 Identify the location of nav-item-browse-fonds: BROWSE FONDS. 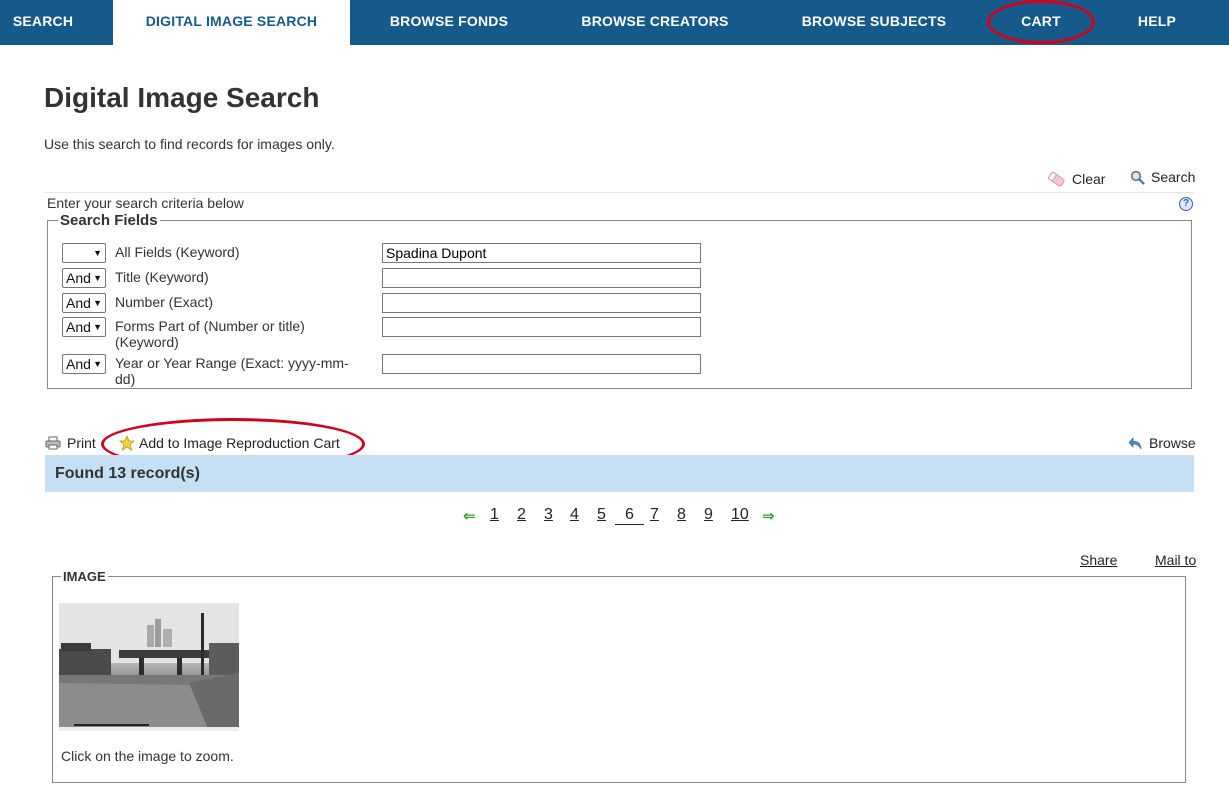
(449, 22).